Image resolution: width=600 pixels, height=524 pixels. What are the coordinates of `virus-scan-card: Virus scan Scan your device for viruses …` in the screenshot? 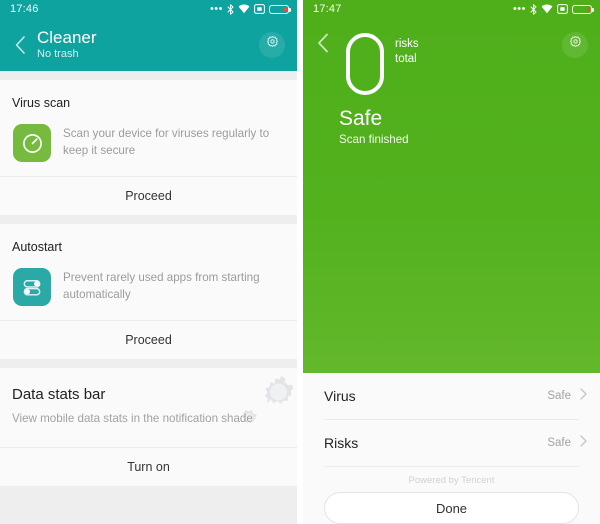 It's located at (148, 147).